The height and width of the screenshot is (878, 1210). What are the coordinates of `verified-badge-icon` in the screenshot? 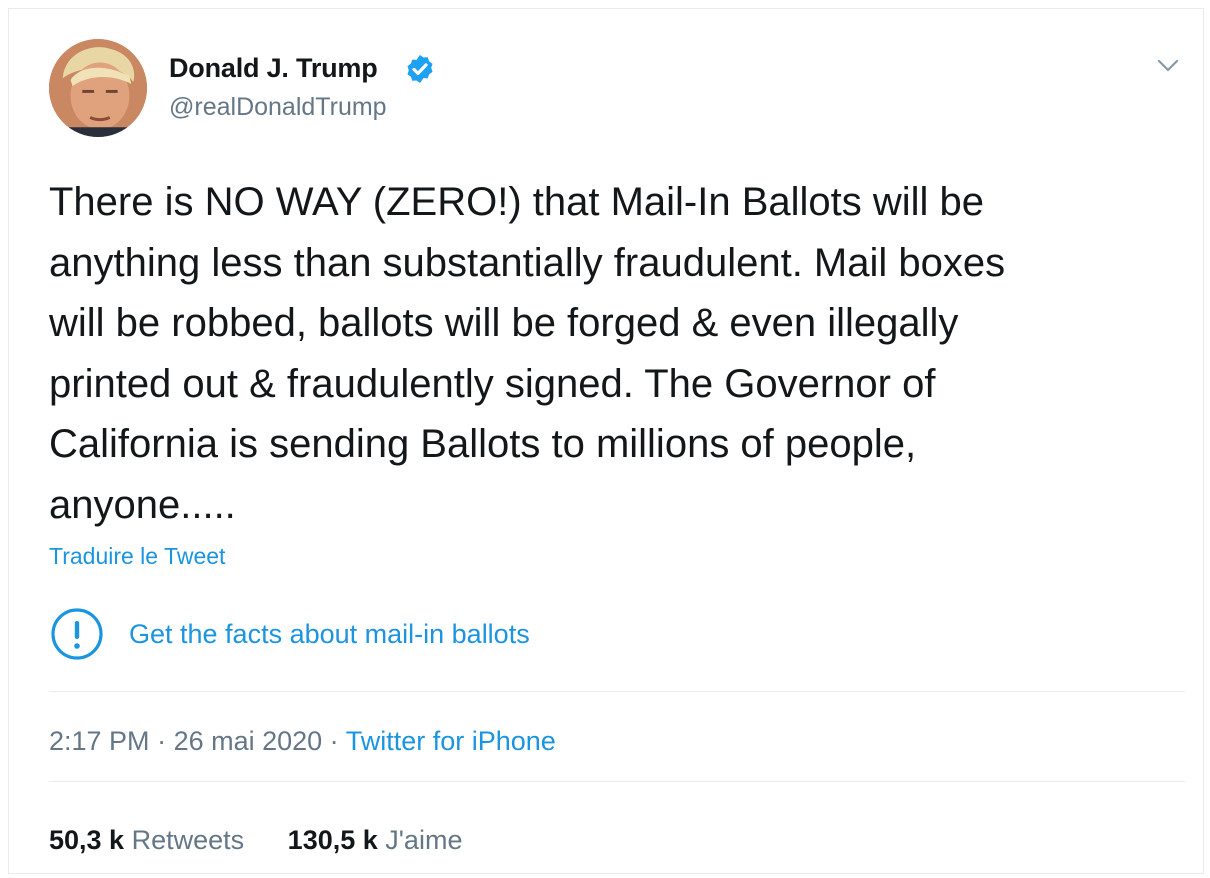 It's located at (420, 69).